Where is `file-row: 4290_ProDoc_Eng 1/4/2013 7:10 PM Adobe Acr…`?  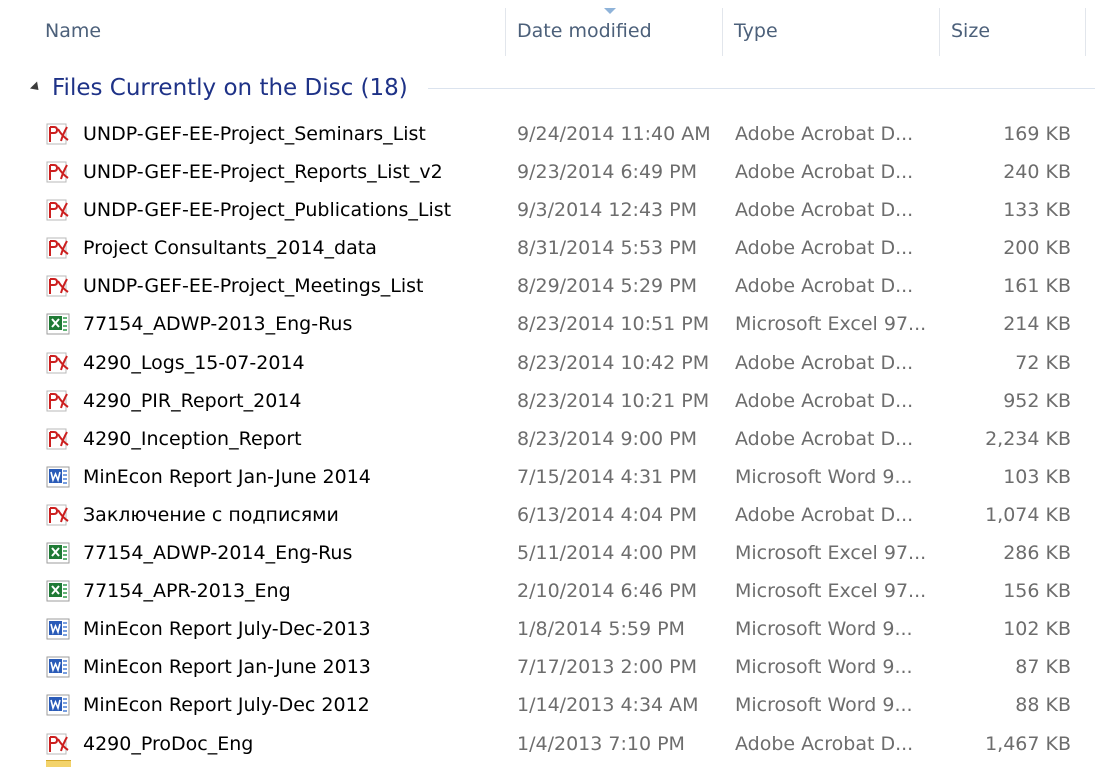
file-row: 4290_ProDoc_Eng 1/4/2013 7:10 PM Adobe Acr… is located at coordinates (547, 744).